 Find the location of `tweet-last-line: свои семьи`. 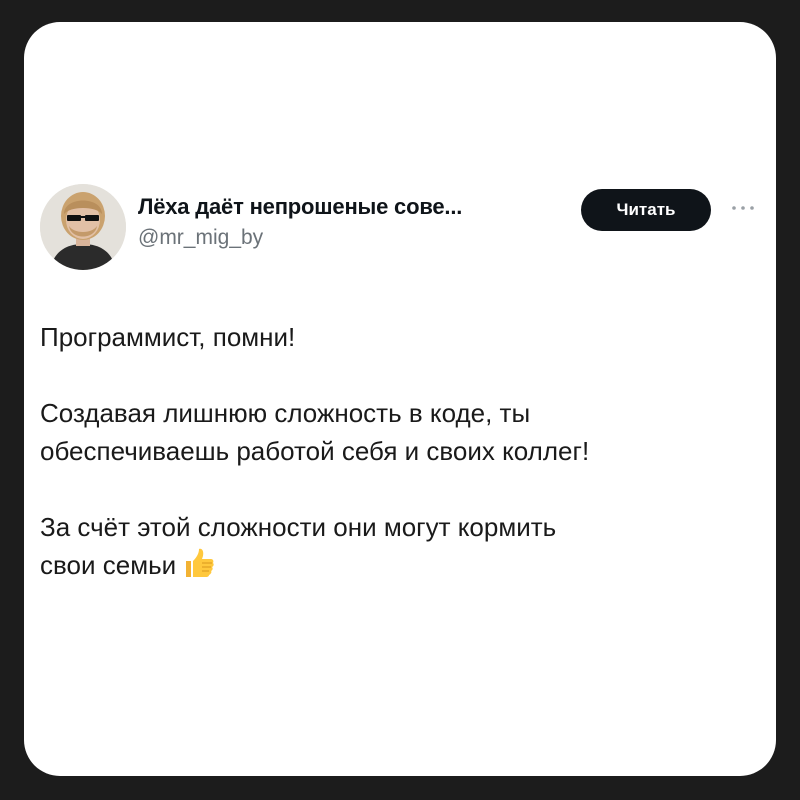

tweet-last-line: свои семьи is located at coordinates (390, 568).